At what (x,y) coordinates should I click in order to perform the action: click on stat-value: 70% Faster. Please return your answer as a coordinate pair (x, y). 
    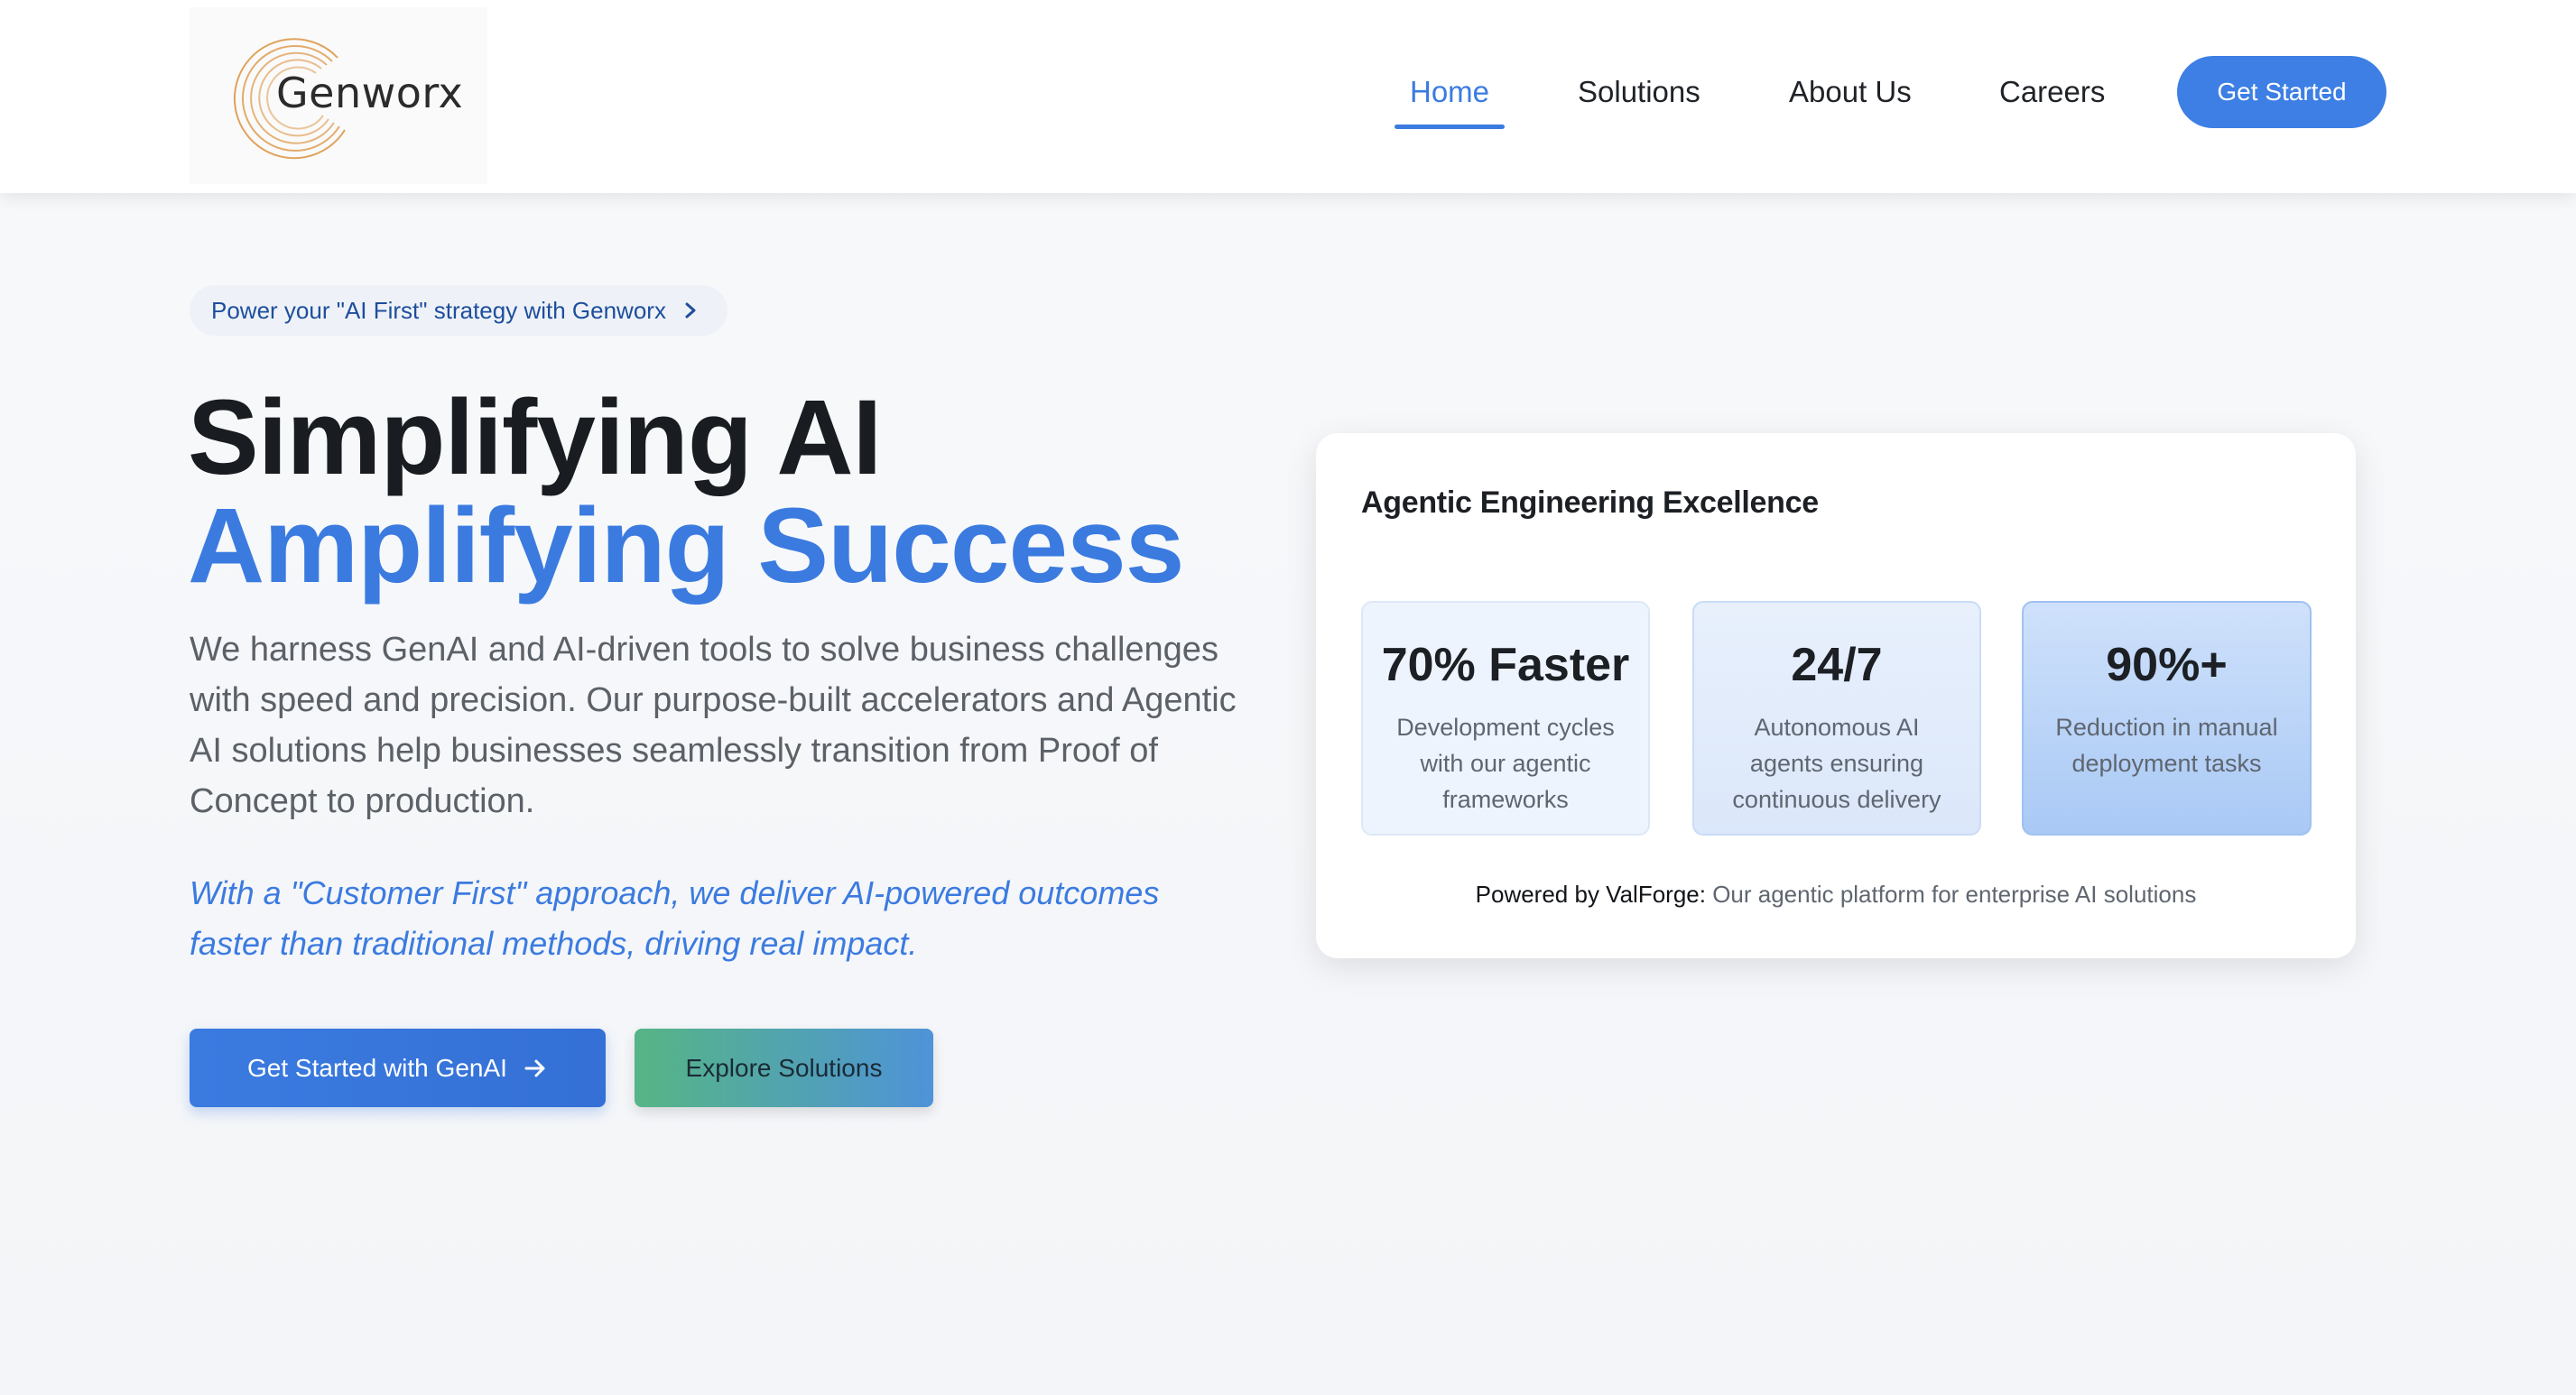
    Looking at the image, I should click on (1505, 665).